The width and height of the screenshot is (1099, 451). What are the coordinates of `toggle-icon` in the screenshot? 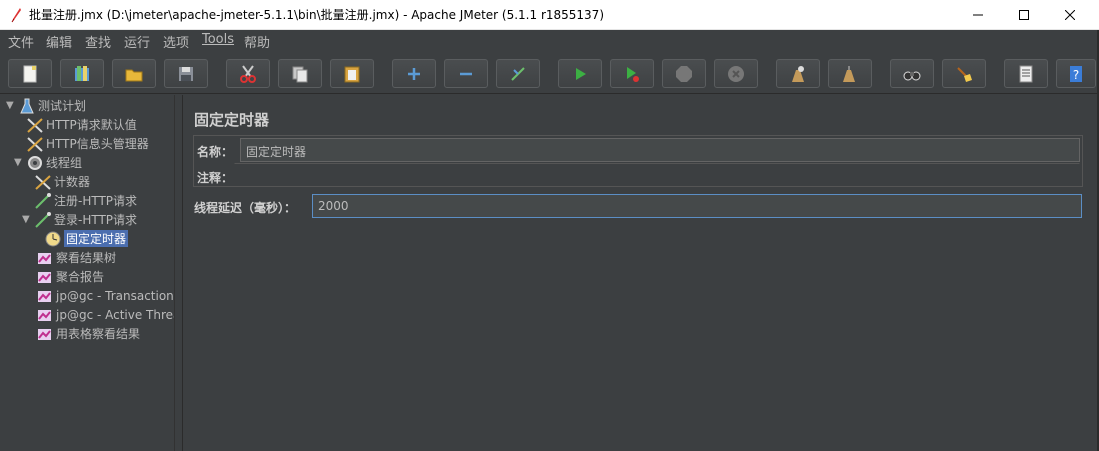 It's located at (518, 73).